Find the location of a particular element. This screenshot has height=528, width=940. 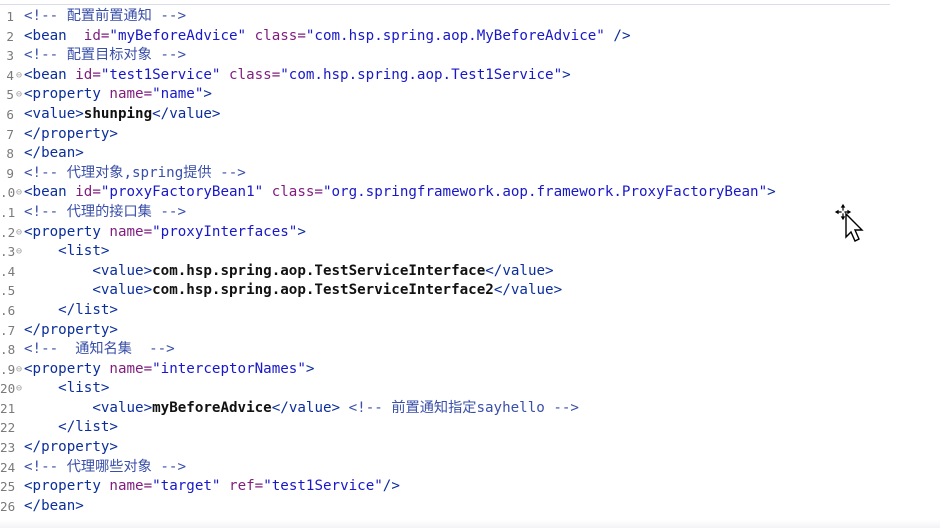

xml-comment: <!-- 配置目标对象 --> is located at coordinates (105, 55).